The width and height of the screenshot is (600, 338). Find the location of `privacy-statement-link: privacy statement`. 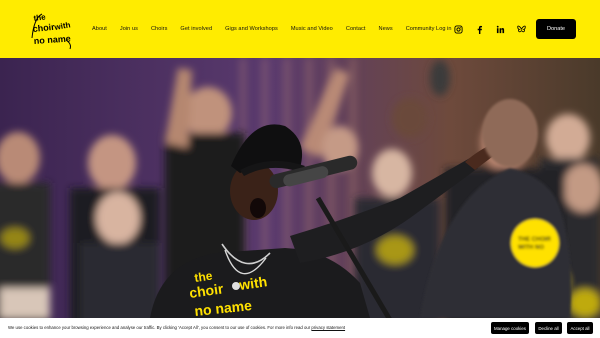

privacy-statement-link: privacy statement is located at coordinates (328, 327).